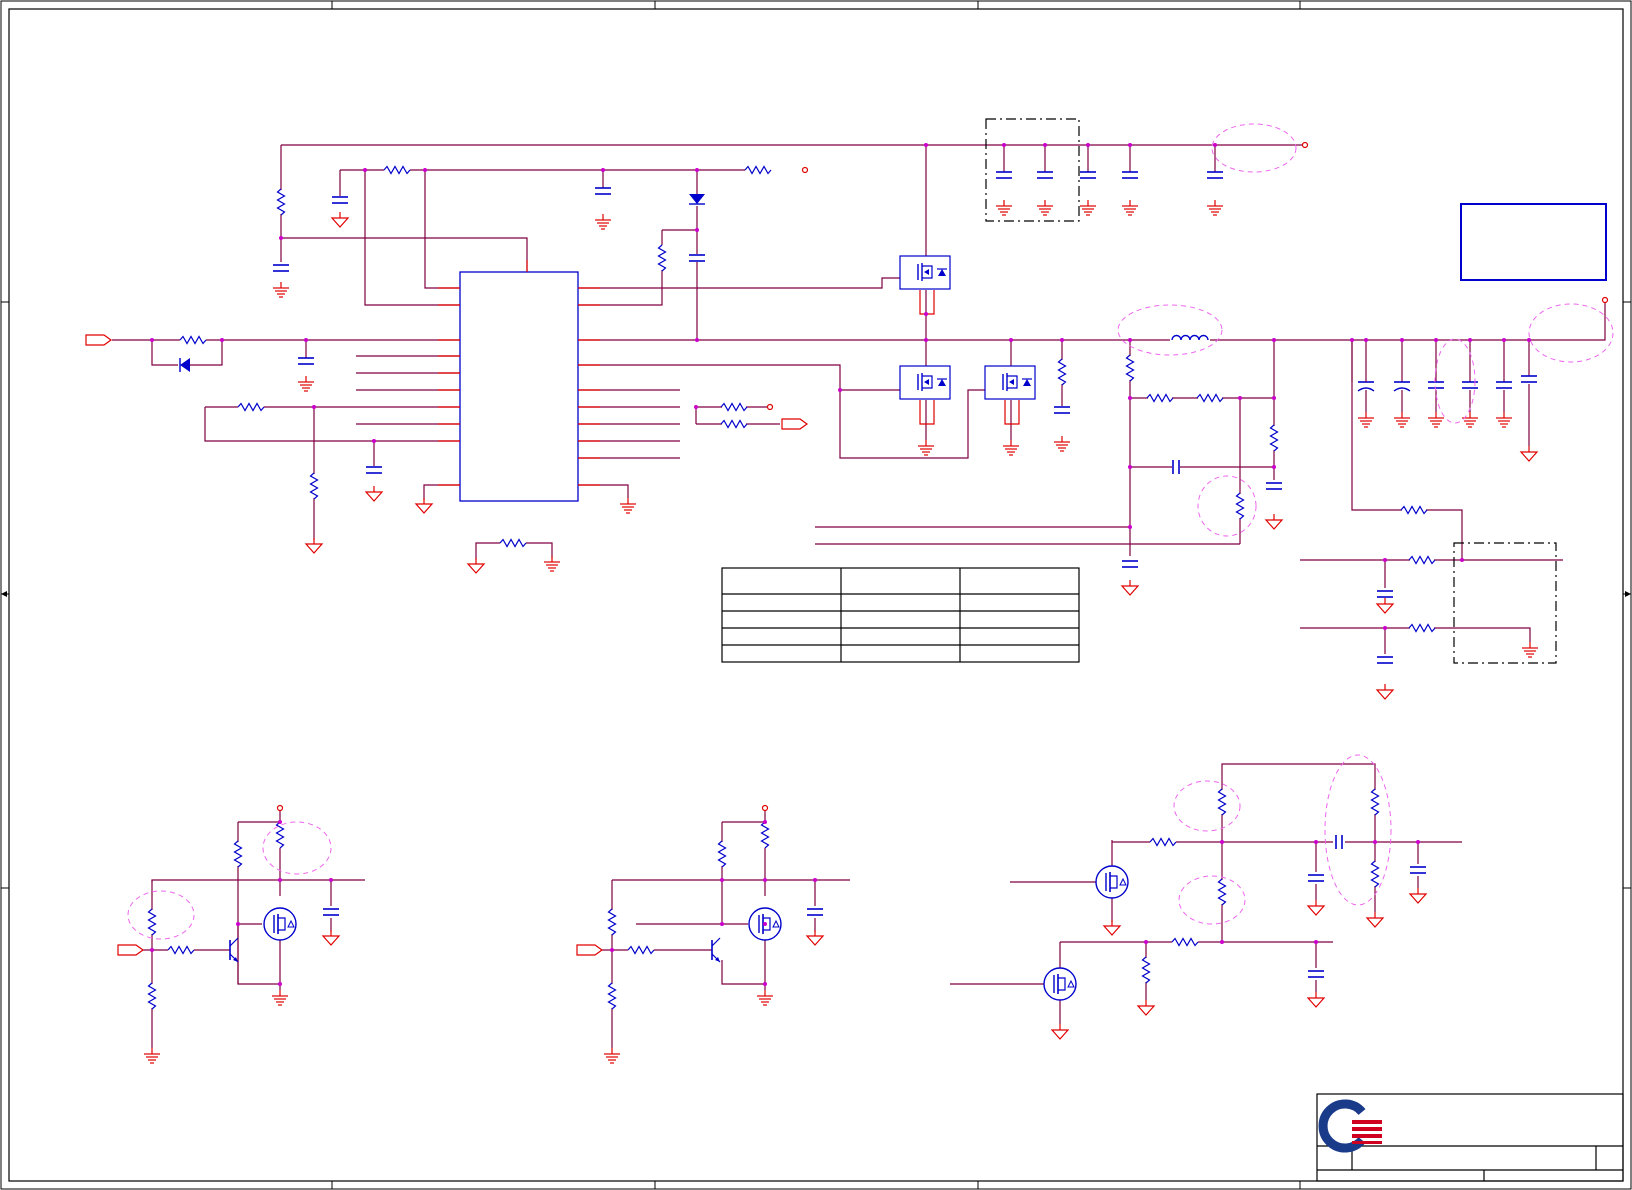 The image size is (1632, 1190). What do you see at coordinates (927, 412) in the screenshot?
I see `mosfet-pins` at bounding box center [927, 412].